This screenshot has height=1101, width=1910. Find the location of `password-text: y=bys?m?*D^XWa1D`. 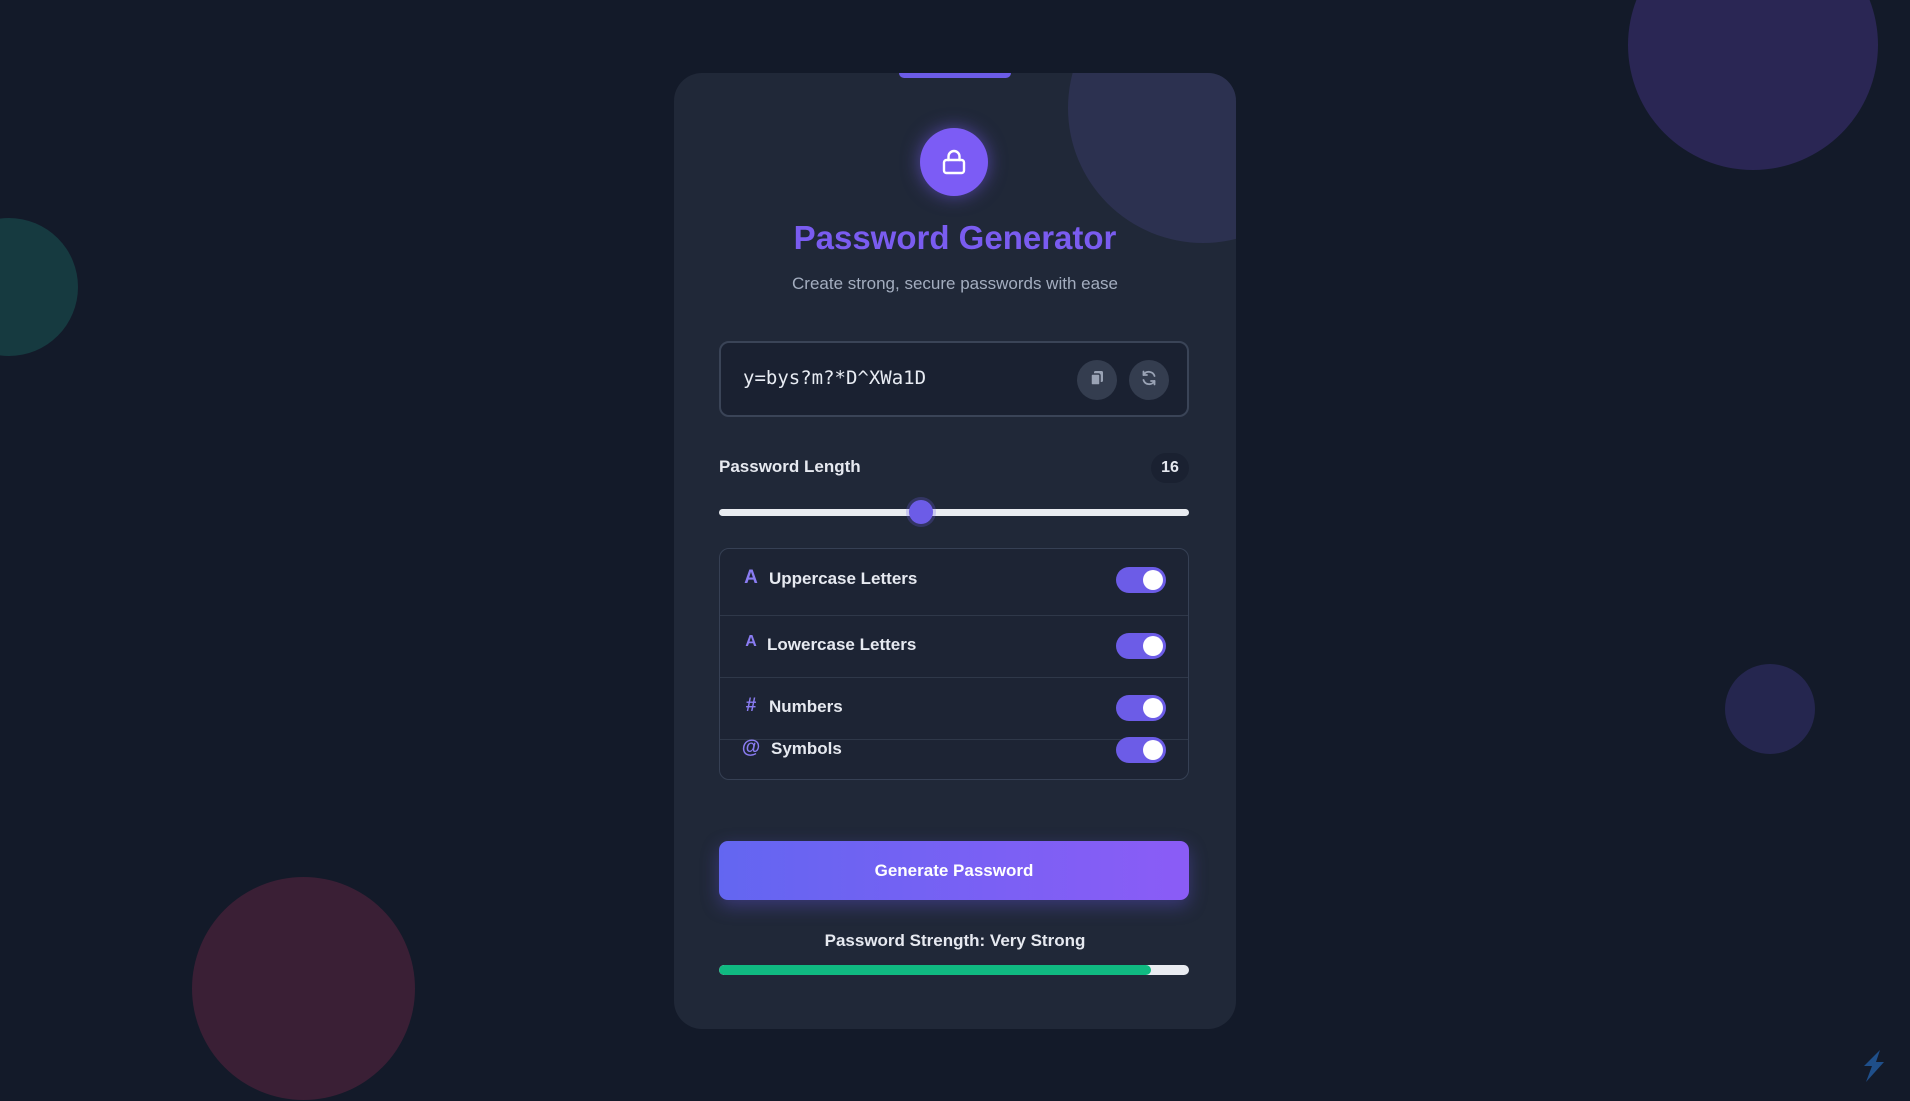

password-text: y=bys?m?*D^XWa1D is located at coordinates (834, 378).